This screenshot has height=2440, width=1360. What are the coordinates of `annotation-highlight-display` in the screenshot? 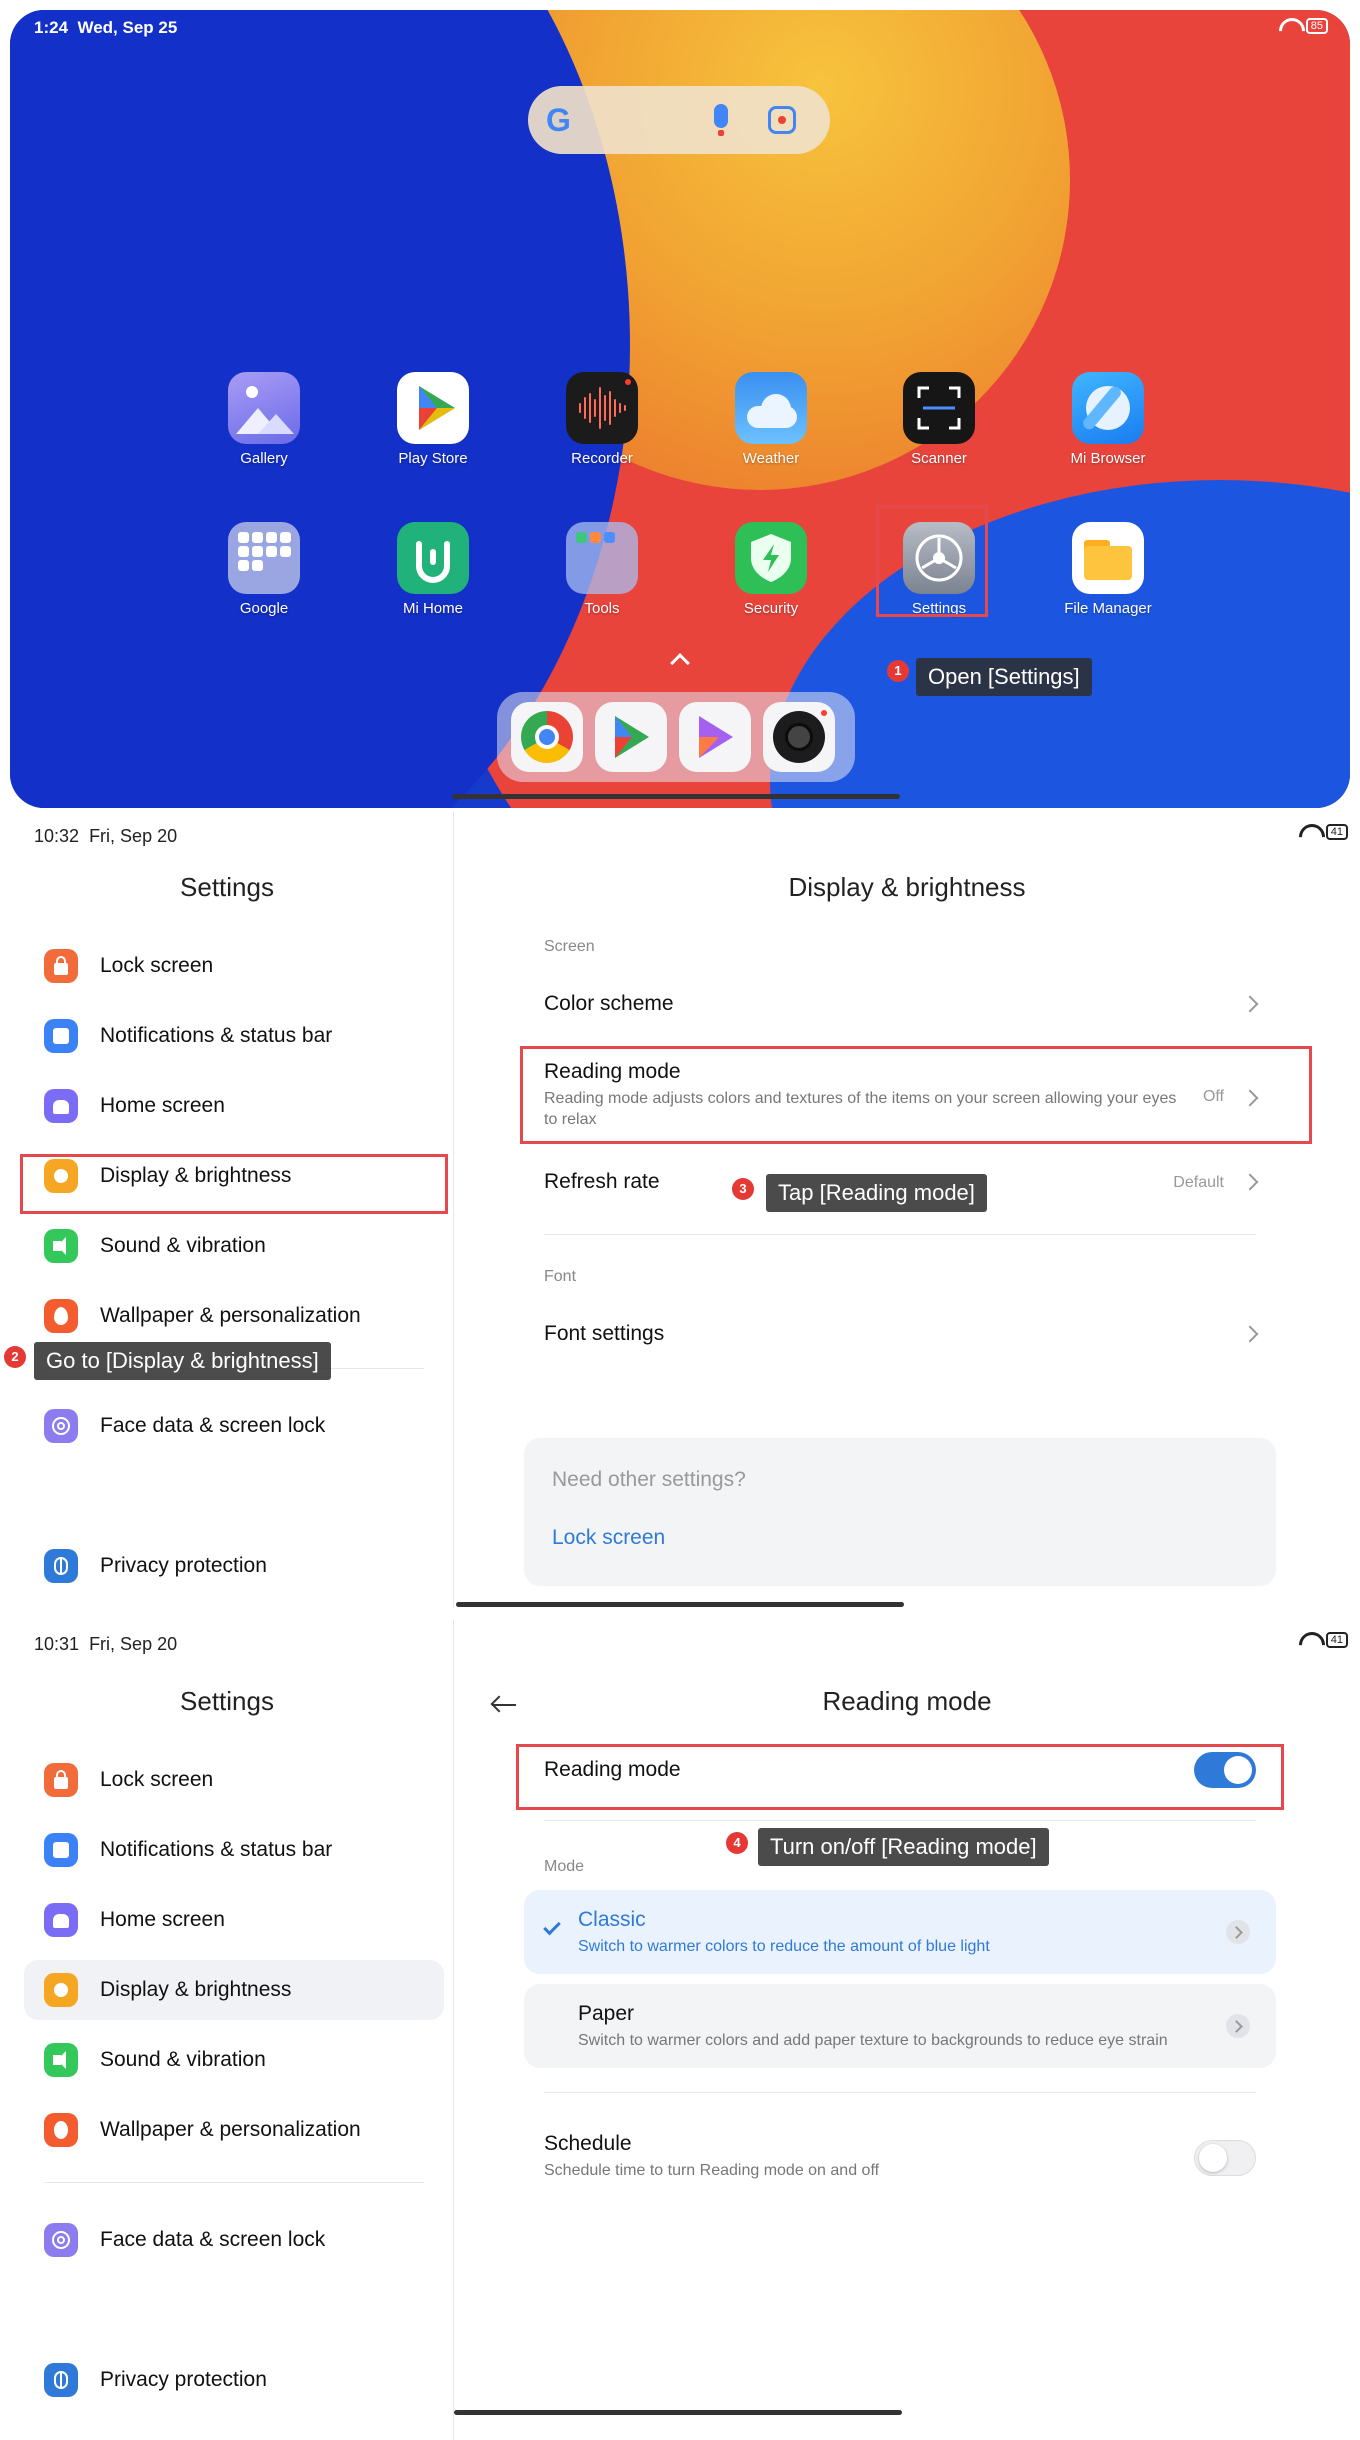 It's located at (234, 1184).